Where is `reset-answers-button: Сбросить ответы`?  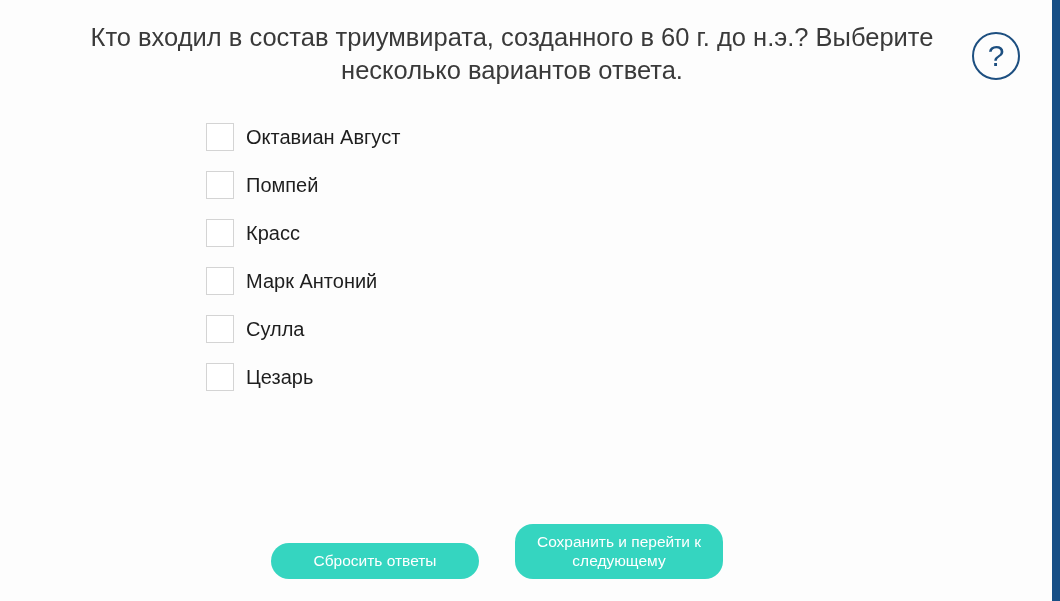 reset-answers-button: Сбросить ответы is located at coordinates (375, 561).